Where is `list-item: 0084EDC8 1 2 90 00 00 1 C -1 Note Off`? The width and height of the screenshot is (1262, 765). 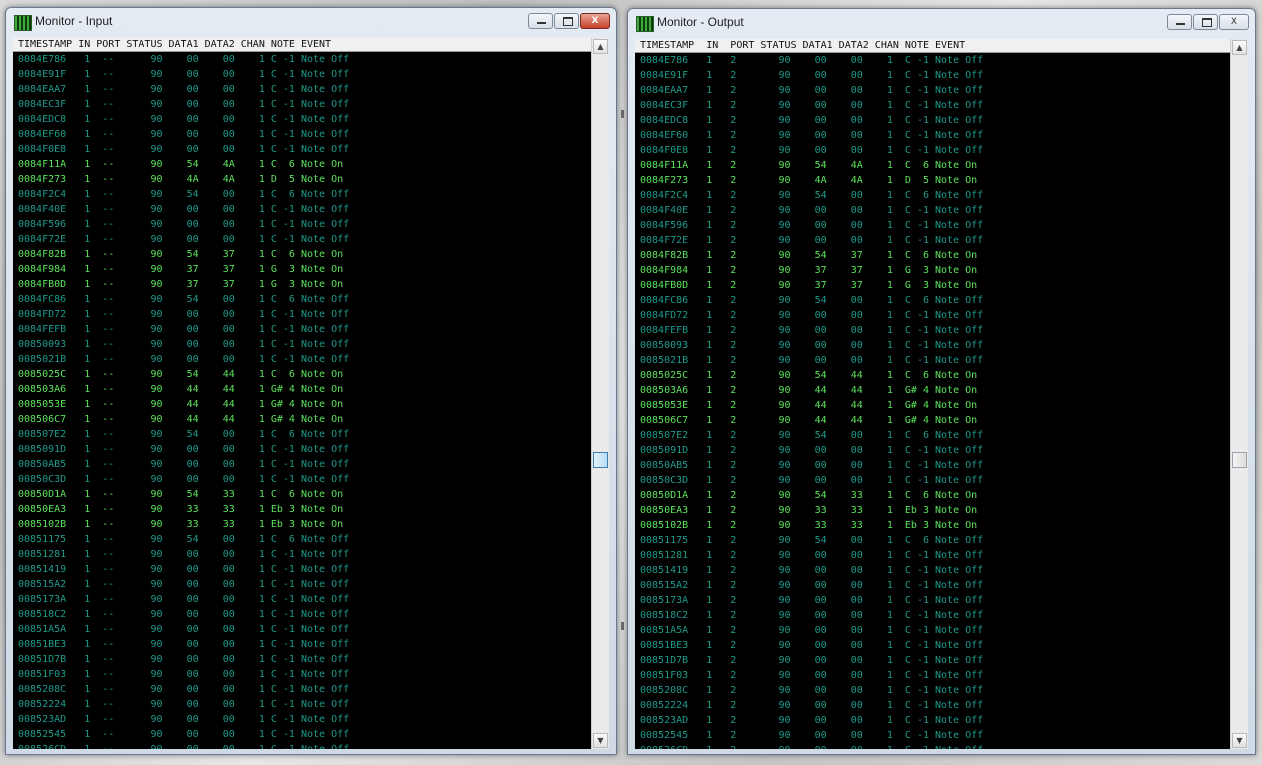 list-item: 0084EDC8 1 2 90 00 00 1 C -1 Note Off is located at coordinates (933, 120).